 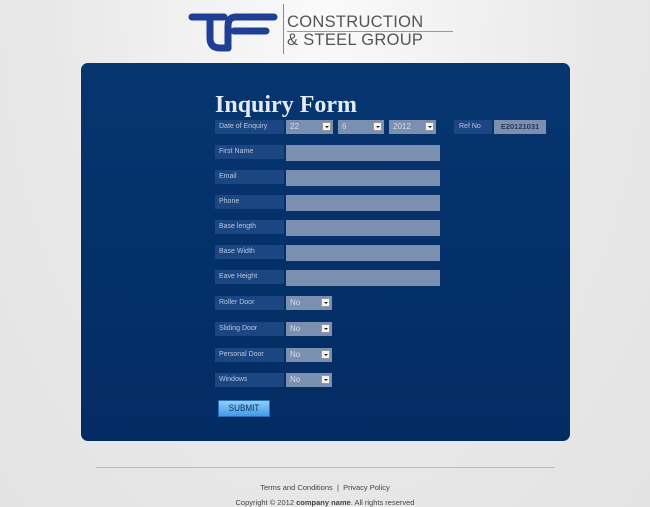 What do you see at coordinates (412, 127) in the screenshot?
I see `year-select: 2012` at bounding box center [412, 127].